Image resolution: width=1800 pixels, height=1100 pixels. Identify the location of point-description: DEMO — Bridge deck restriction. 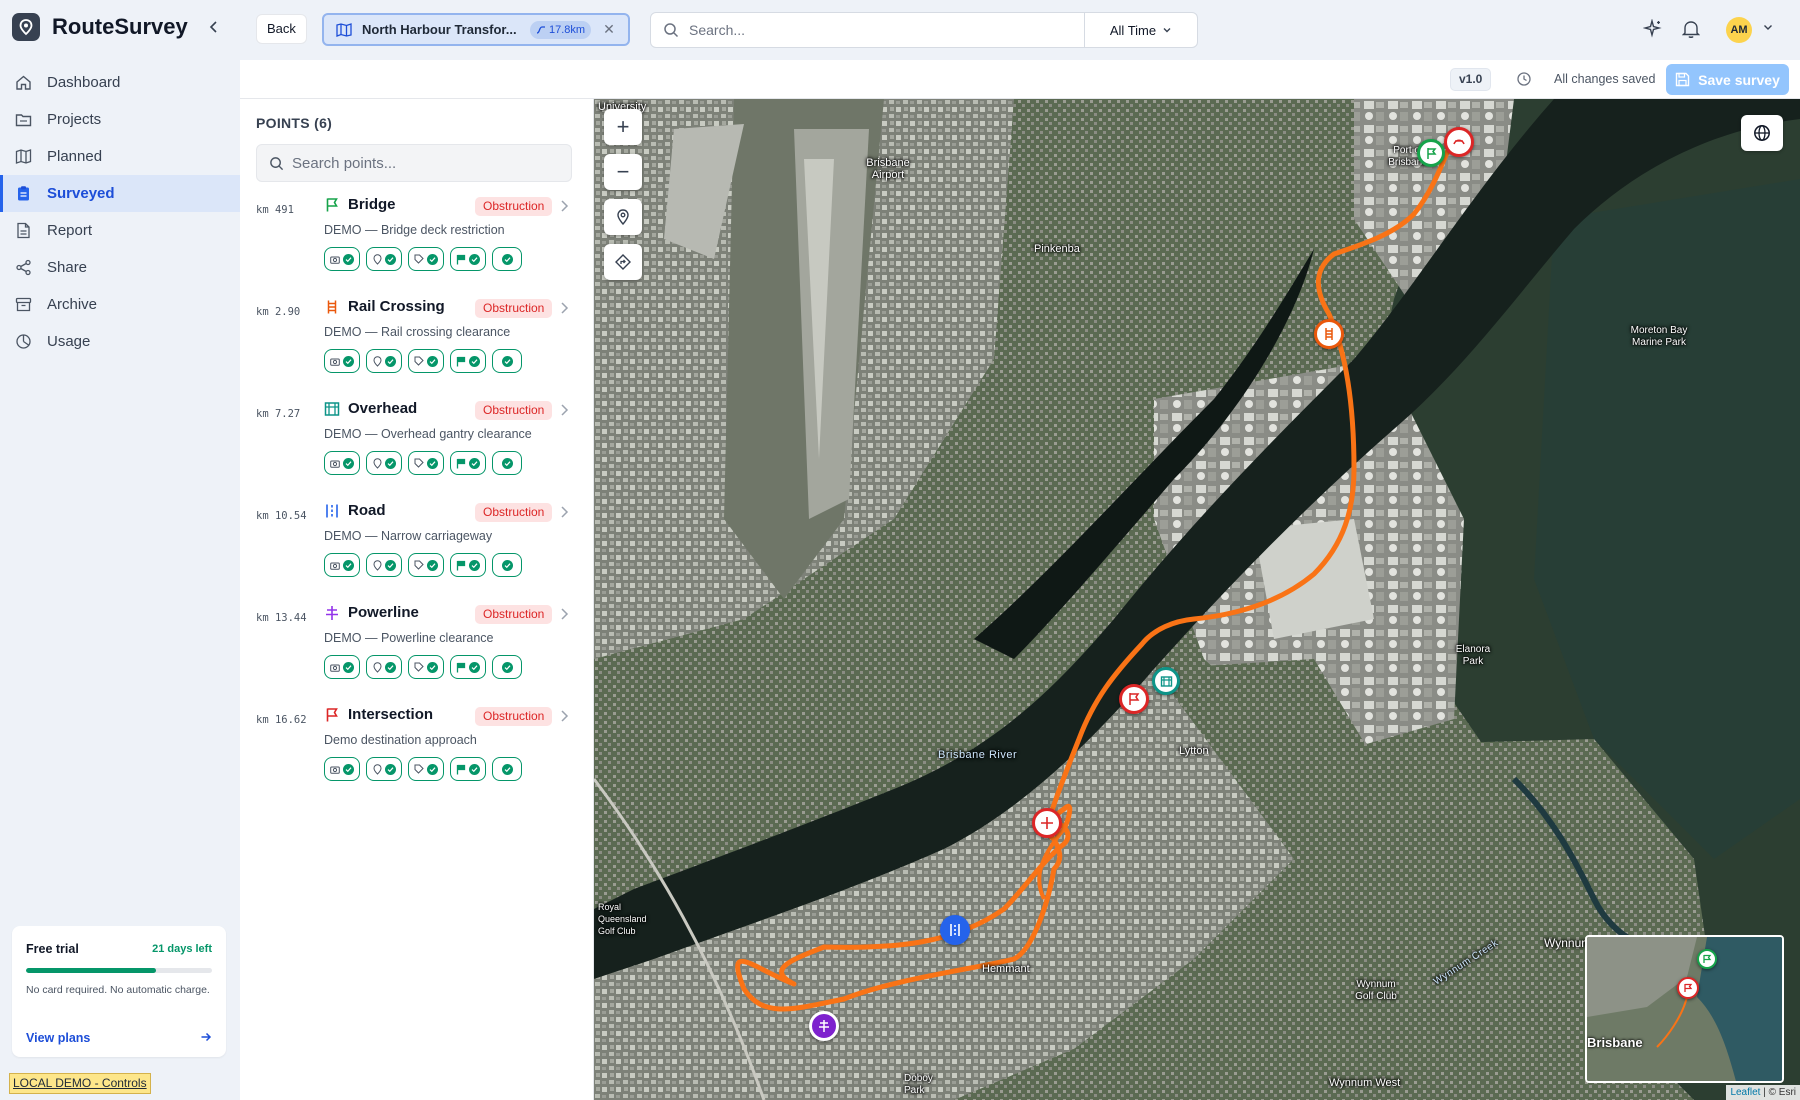
(414, 230).